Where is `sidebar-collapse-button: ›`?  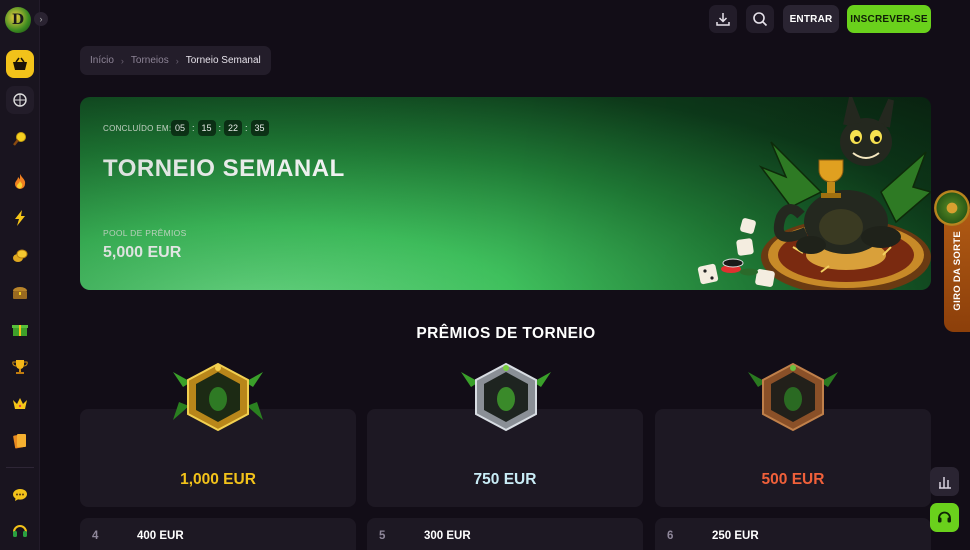
sidebar-collapse-button: › is located at coordinates (41, 19).